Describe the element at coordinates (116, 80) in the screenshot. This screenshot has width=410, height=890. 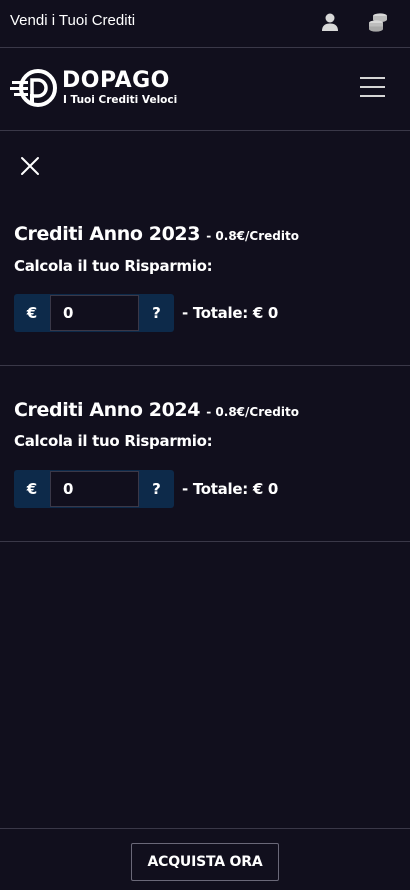
I see `brand-name: DOPAGO` at that location.